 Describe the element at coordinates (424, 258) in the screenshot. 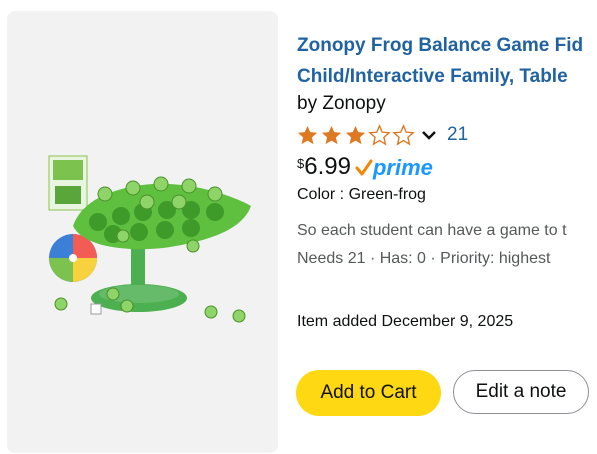

I see `item-needs-has-priority: Needs 21 · Has: 0 · Priority: highest` at that location.